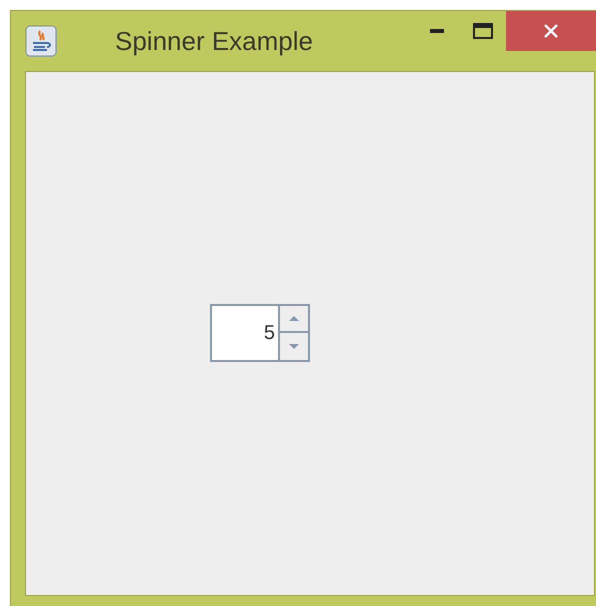 This screenshot has height=606, width=596. What do you see at coordinates (294, 318) in the screenshot?
I see `up-arrow-icon` at bounding box center [294, 318].